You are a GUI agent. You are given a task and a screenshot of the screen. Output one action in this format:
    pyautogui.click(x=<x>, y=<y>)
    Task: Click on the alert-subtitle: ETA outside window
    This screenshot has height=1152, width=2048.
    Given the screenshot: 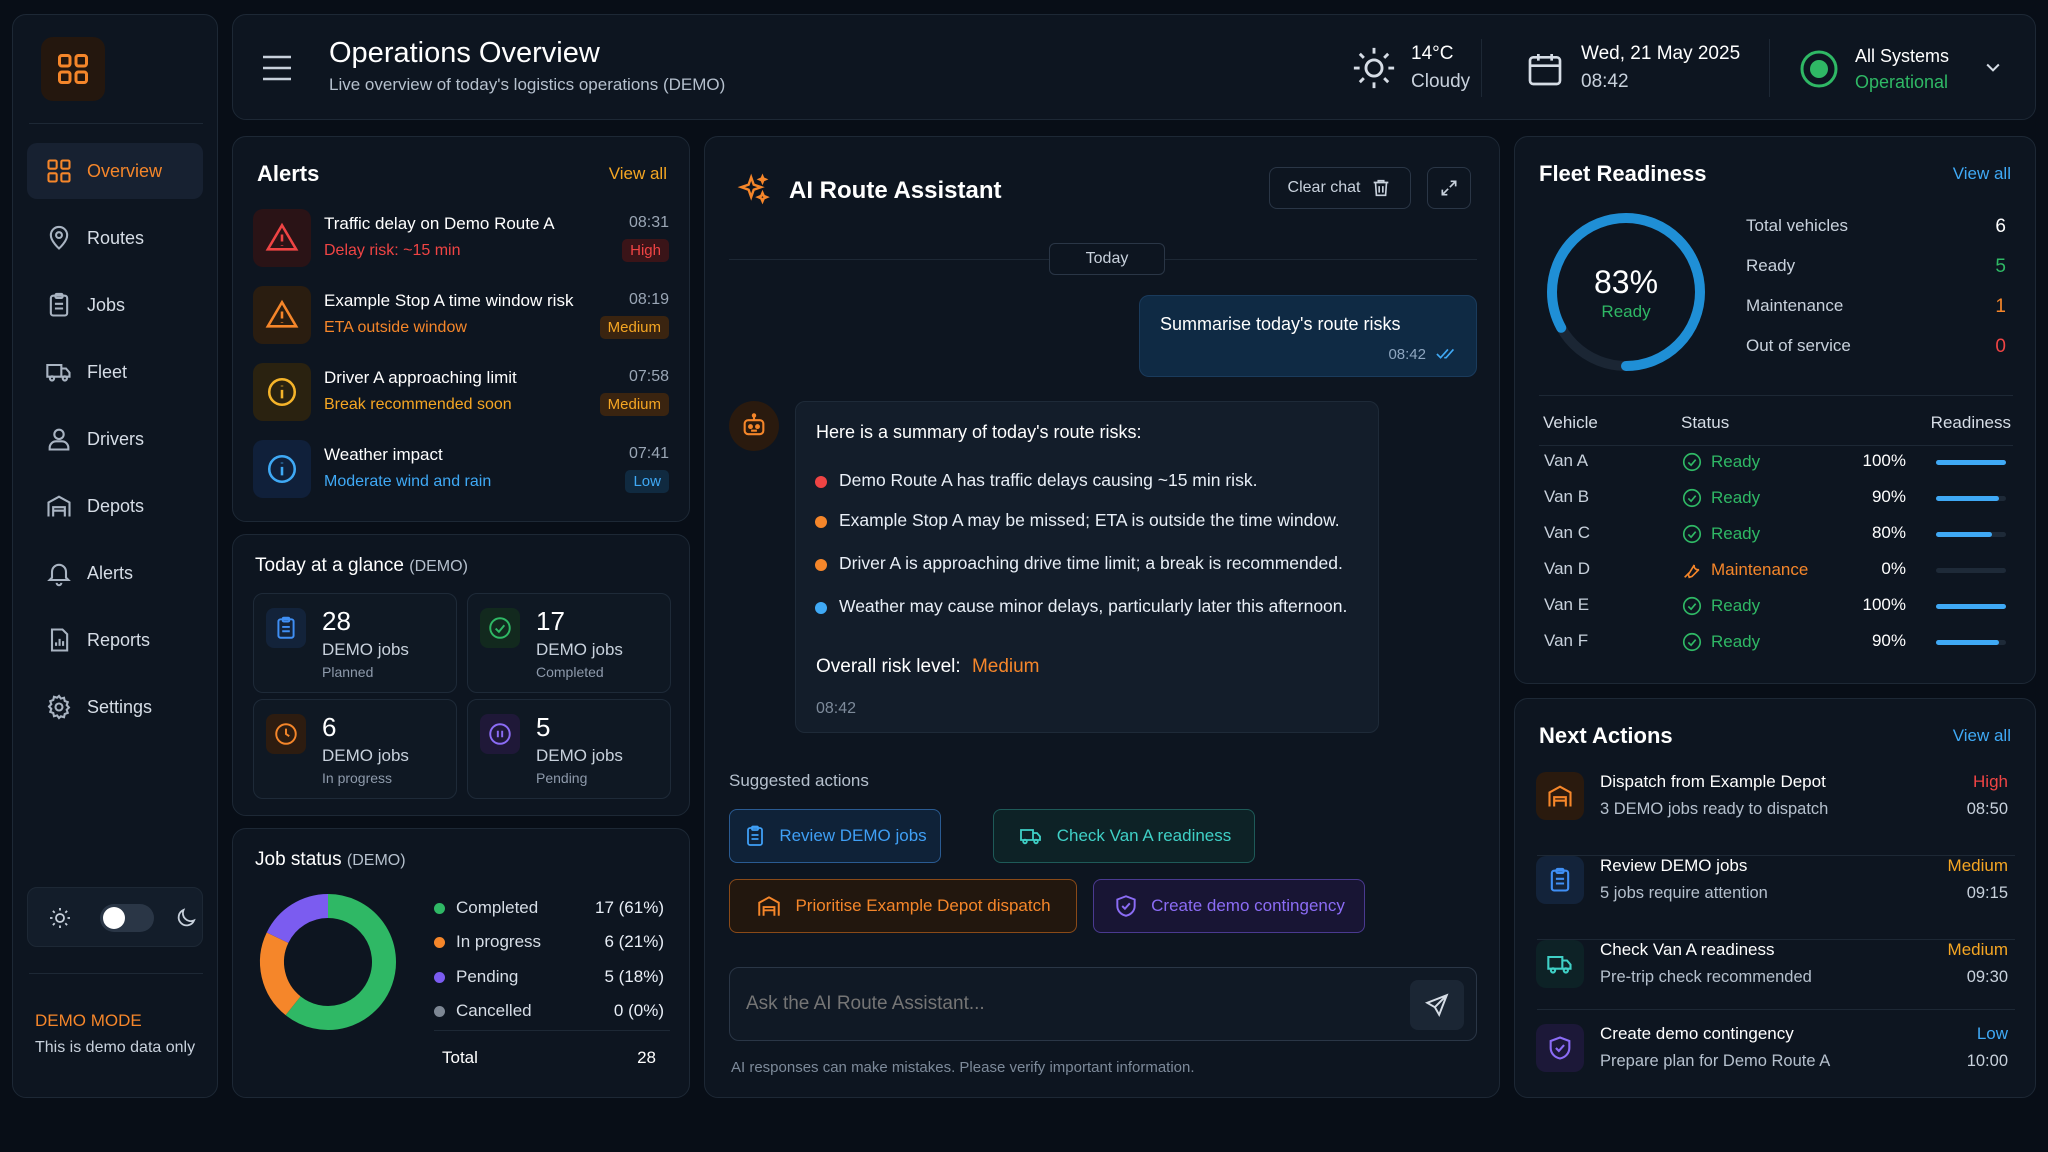 What is the action you would take?
    pyautogui.click(x=395, y=327)
    